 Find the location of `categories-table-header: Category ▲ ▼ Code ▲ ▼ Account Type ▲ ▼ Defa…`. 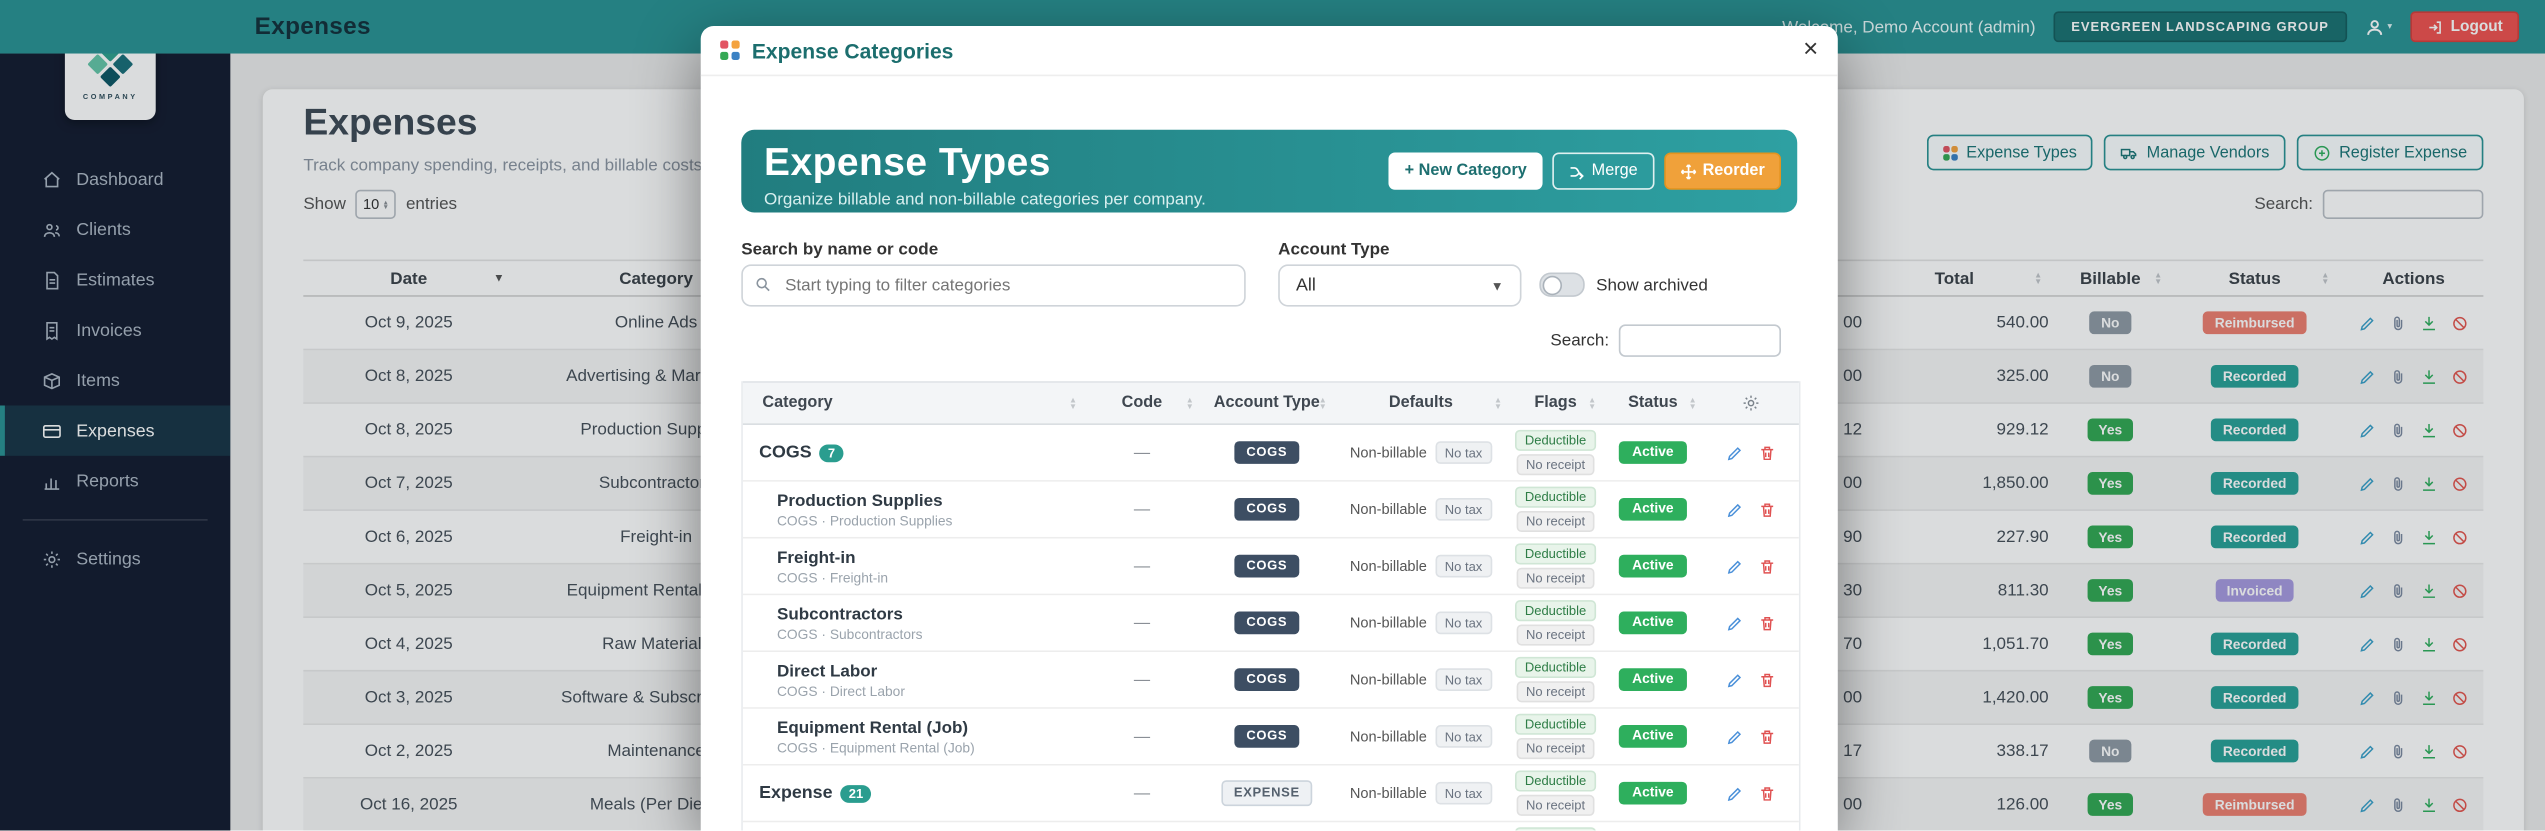

categories-table-header: Category ▲ ▼ Code ▲ ▼ Account Type ▲ ▼ Defa… is located at coordinates (1270, 403).